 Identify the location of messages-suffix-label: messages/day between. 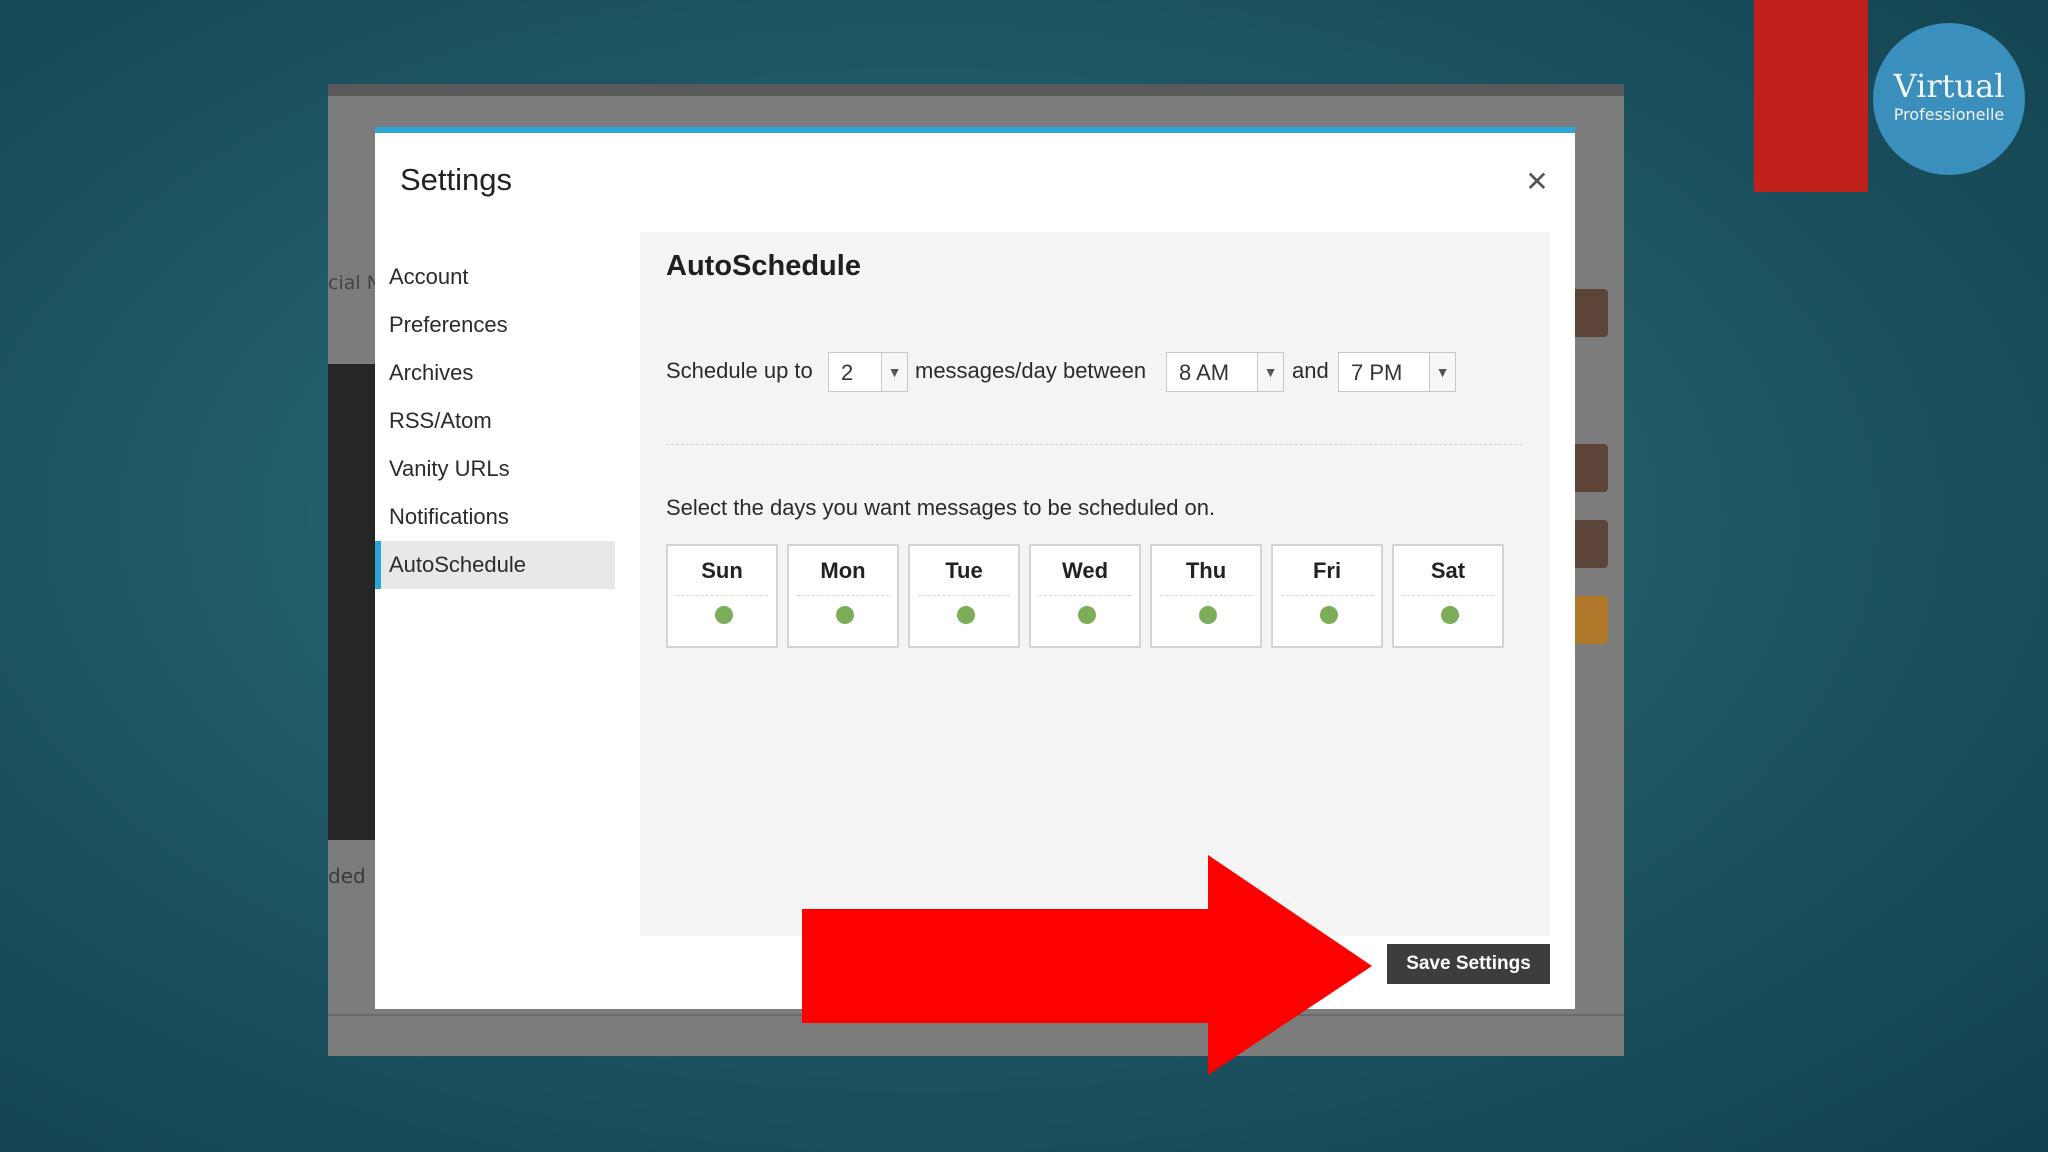
(1031, 370).